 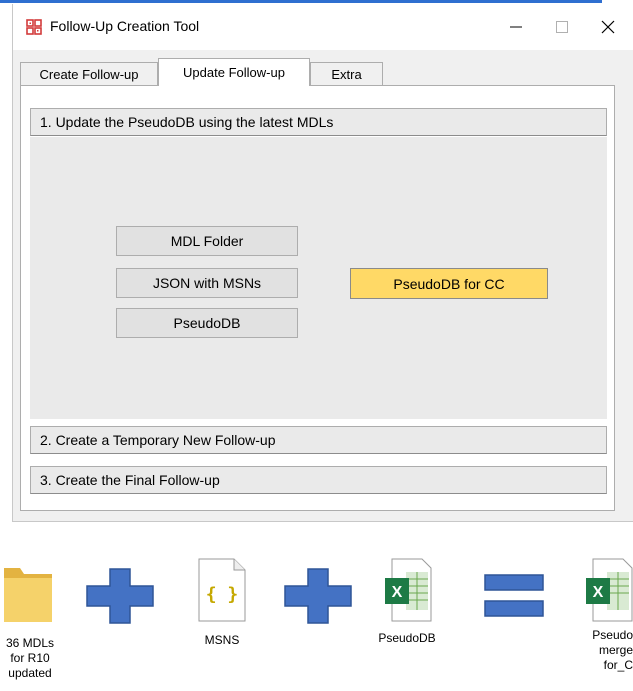 What do you see at coordinates (222, 640) in the screenshot?
I see `json-label: MSNS` at bounding box center [222, 640].